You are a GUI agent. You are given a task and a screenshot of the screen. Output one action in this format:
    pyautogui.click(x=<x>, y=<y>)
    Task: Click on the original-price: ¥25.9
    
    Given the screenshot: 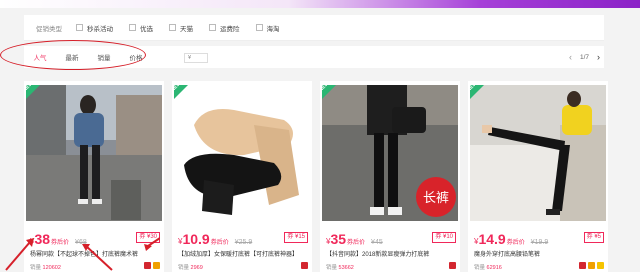 What is the action you would take?
    pyautogui.click(x=243, y=242)
    